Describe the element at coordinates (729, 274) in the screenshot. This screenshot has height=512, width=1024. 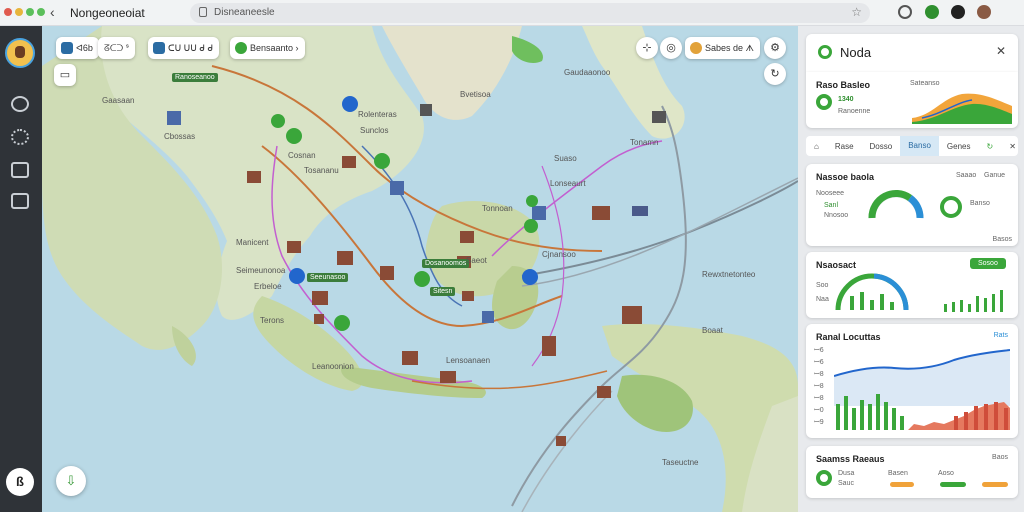
I see `map-label-18: Rewxtnetonteo` at that location.